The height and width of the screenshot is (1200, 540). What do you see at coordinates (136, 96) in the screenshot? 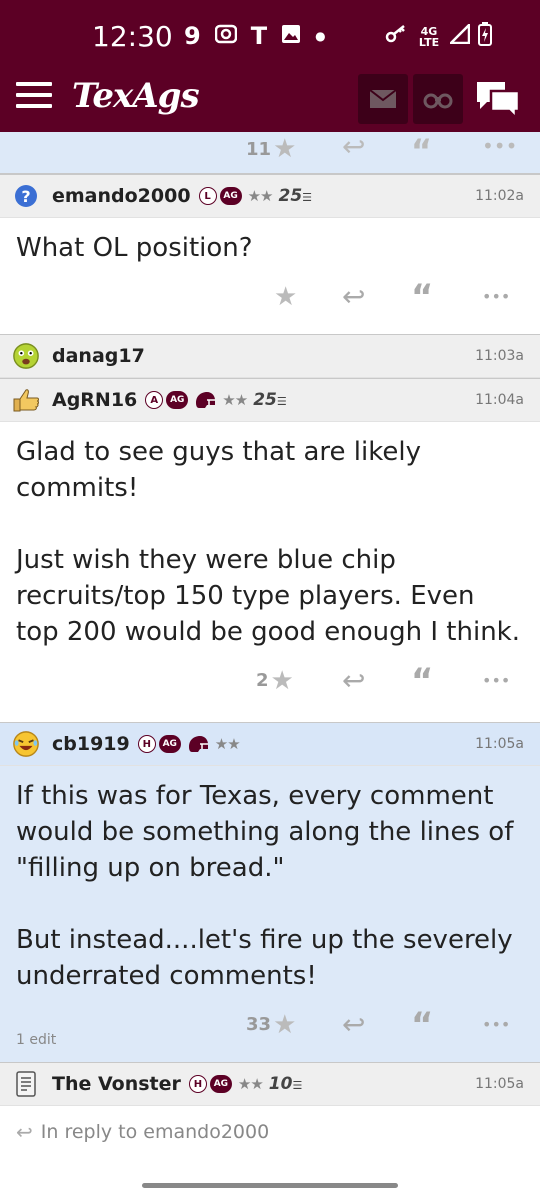
I see `texags-logo: TexAgs` at bounding box center [136, 96].